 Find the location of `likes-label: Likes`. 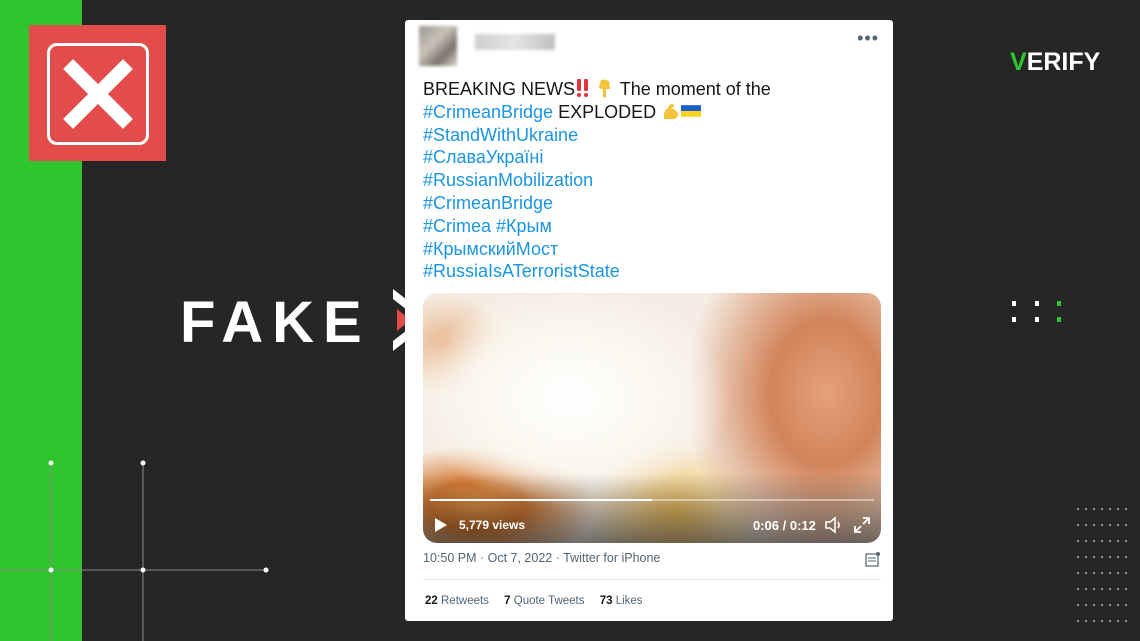

likes-label: Likes is located at coordinates (629, 601).